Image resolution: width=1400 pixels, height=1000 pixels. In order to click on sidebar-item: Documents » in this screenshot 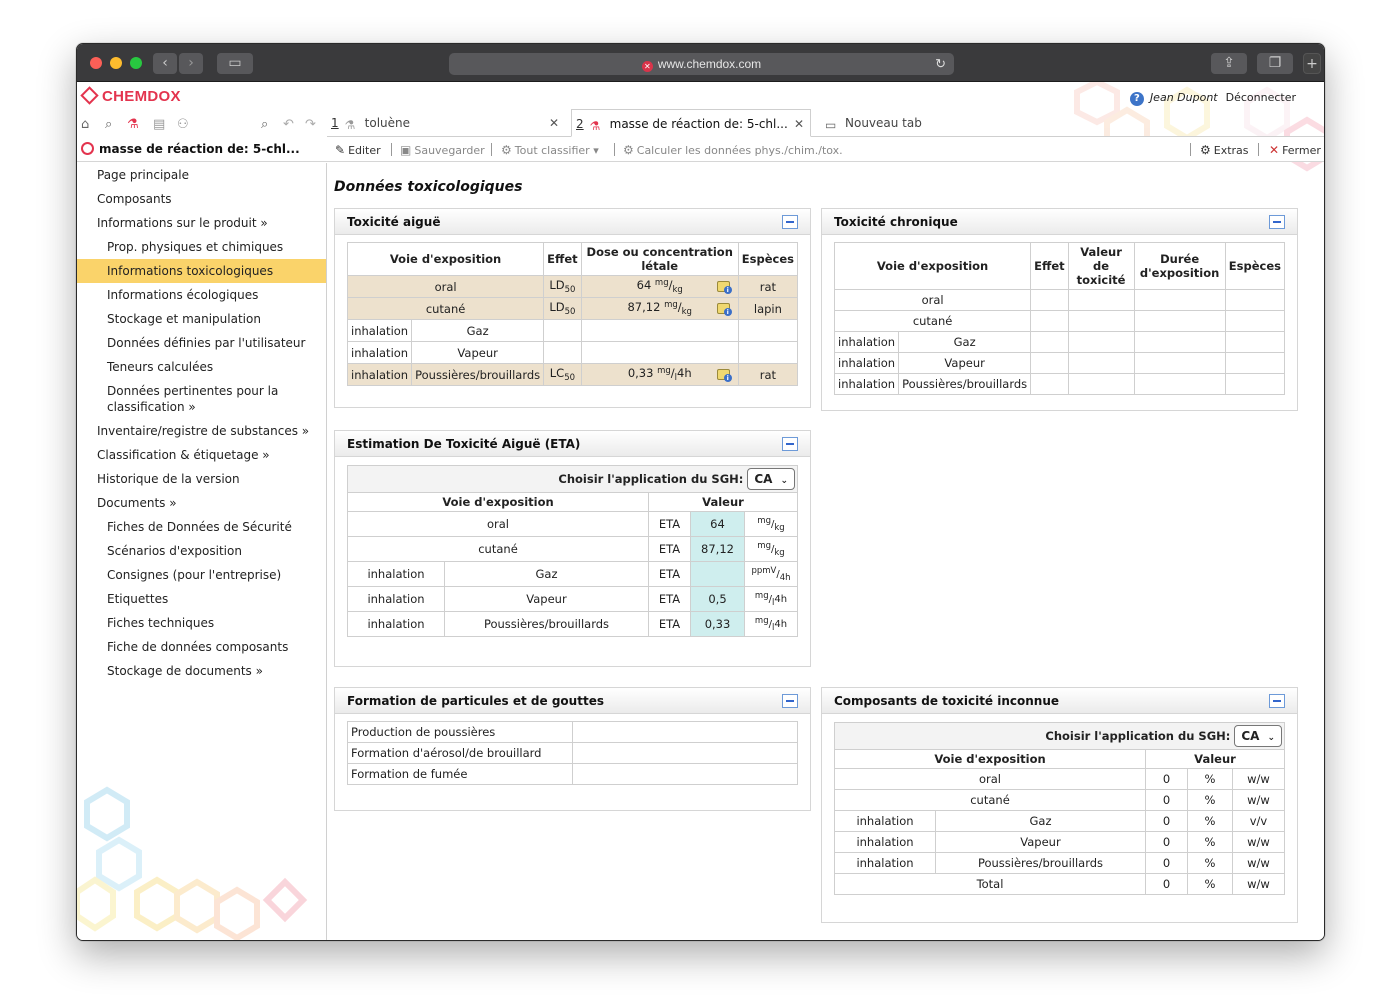, I will do `click(201, 503)`.